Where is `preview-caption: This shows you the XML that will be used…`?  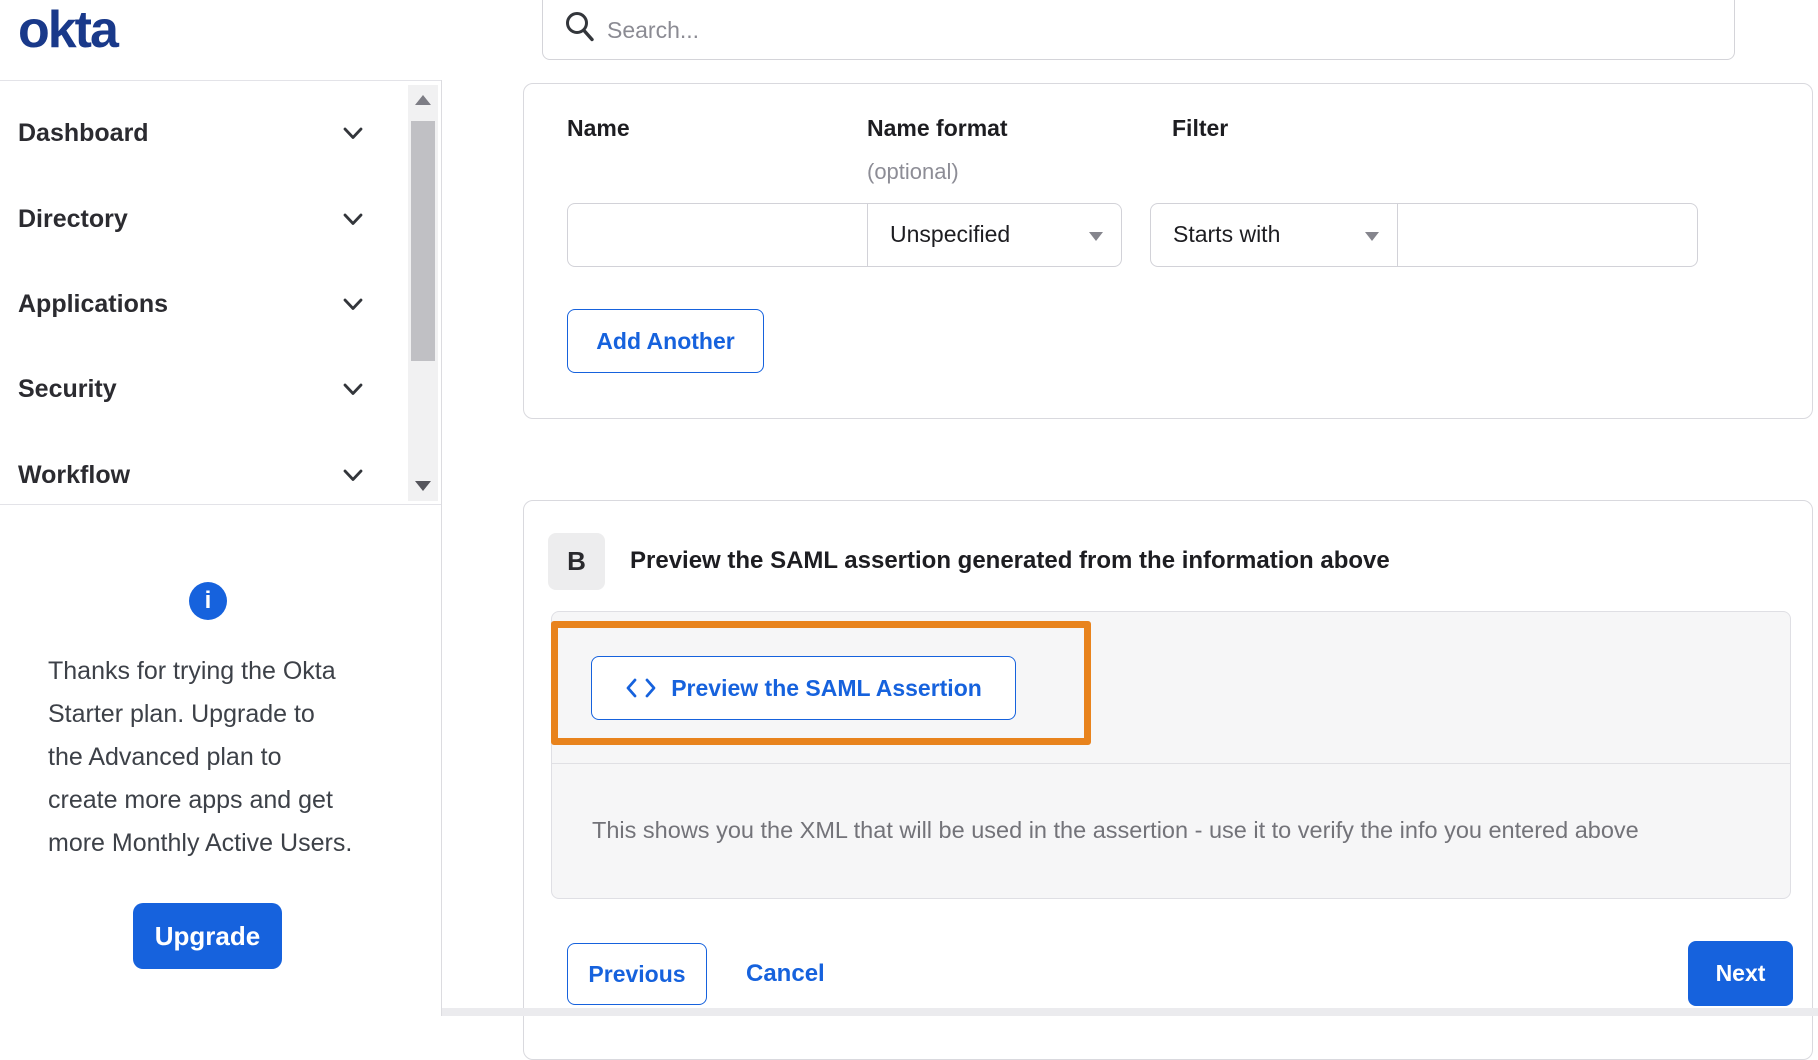
preview-caption: This shows you the XML that will be used… is located at coordinates (1115, 830).